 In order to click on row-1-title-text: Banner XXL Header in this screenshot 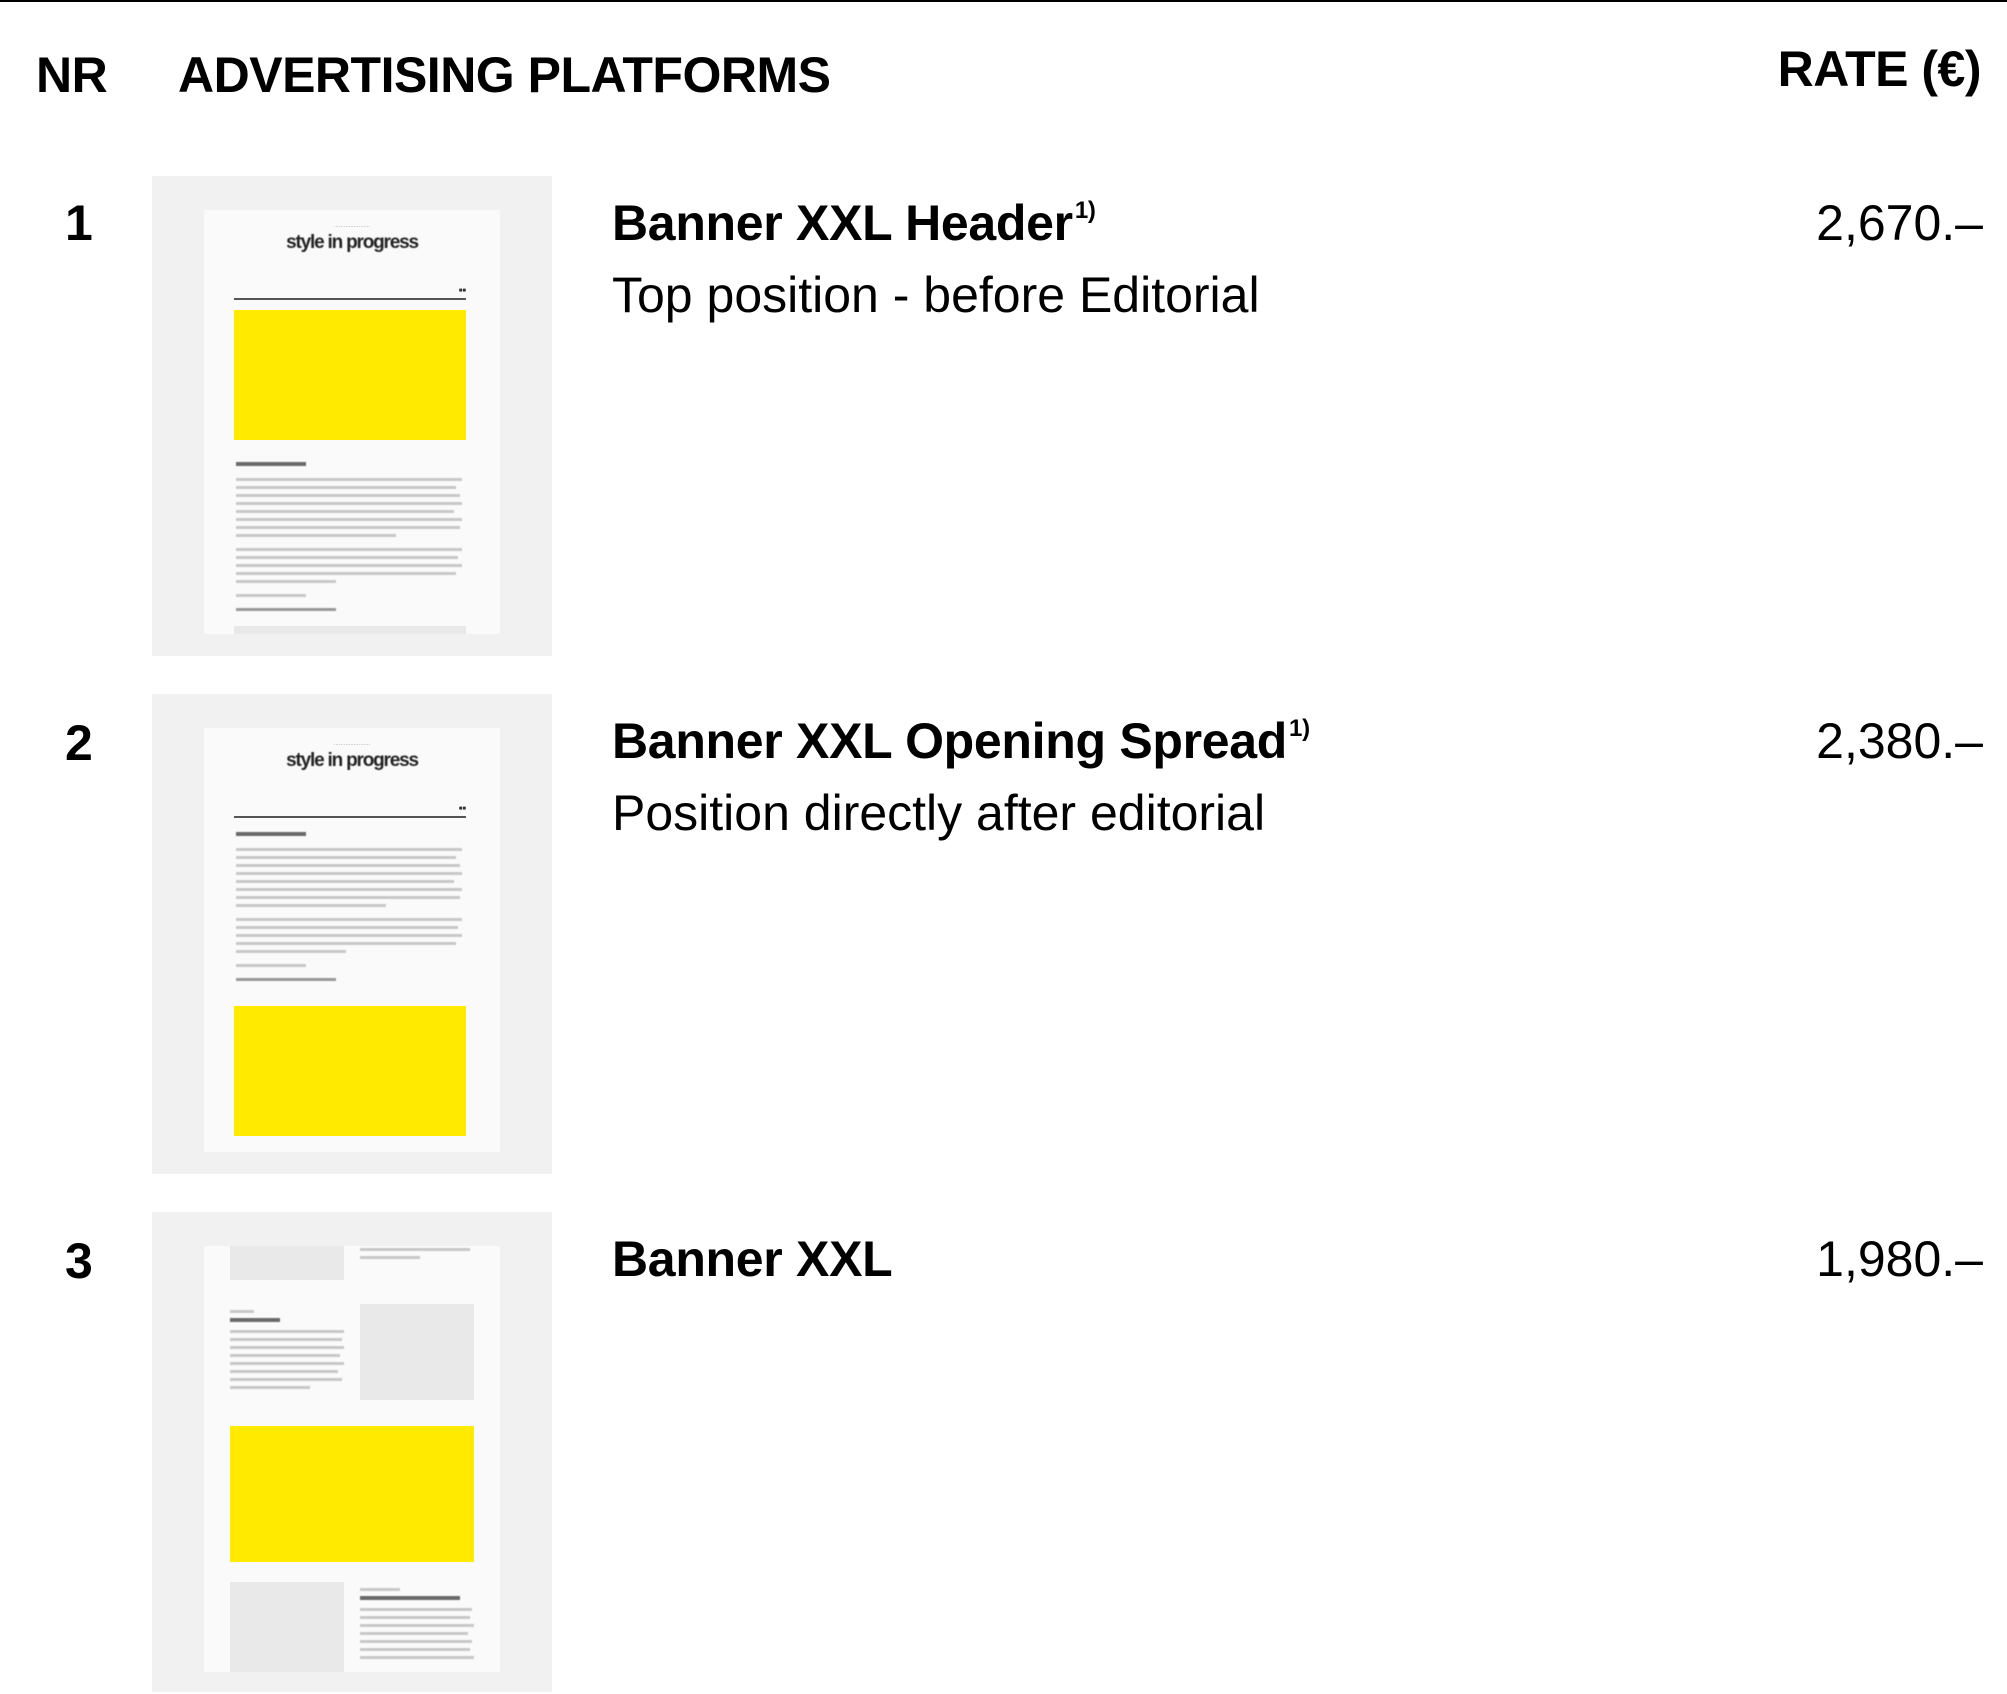, I will do `click(842, 223)`.